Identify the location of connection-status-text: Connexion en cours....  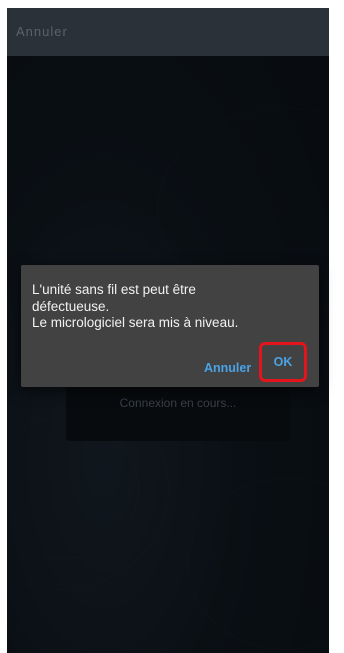
(178, 403).